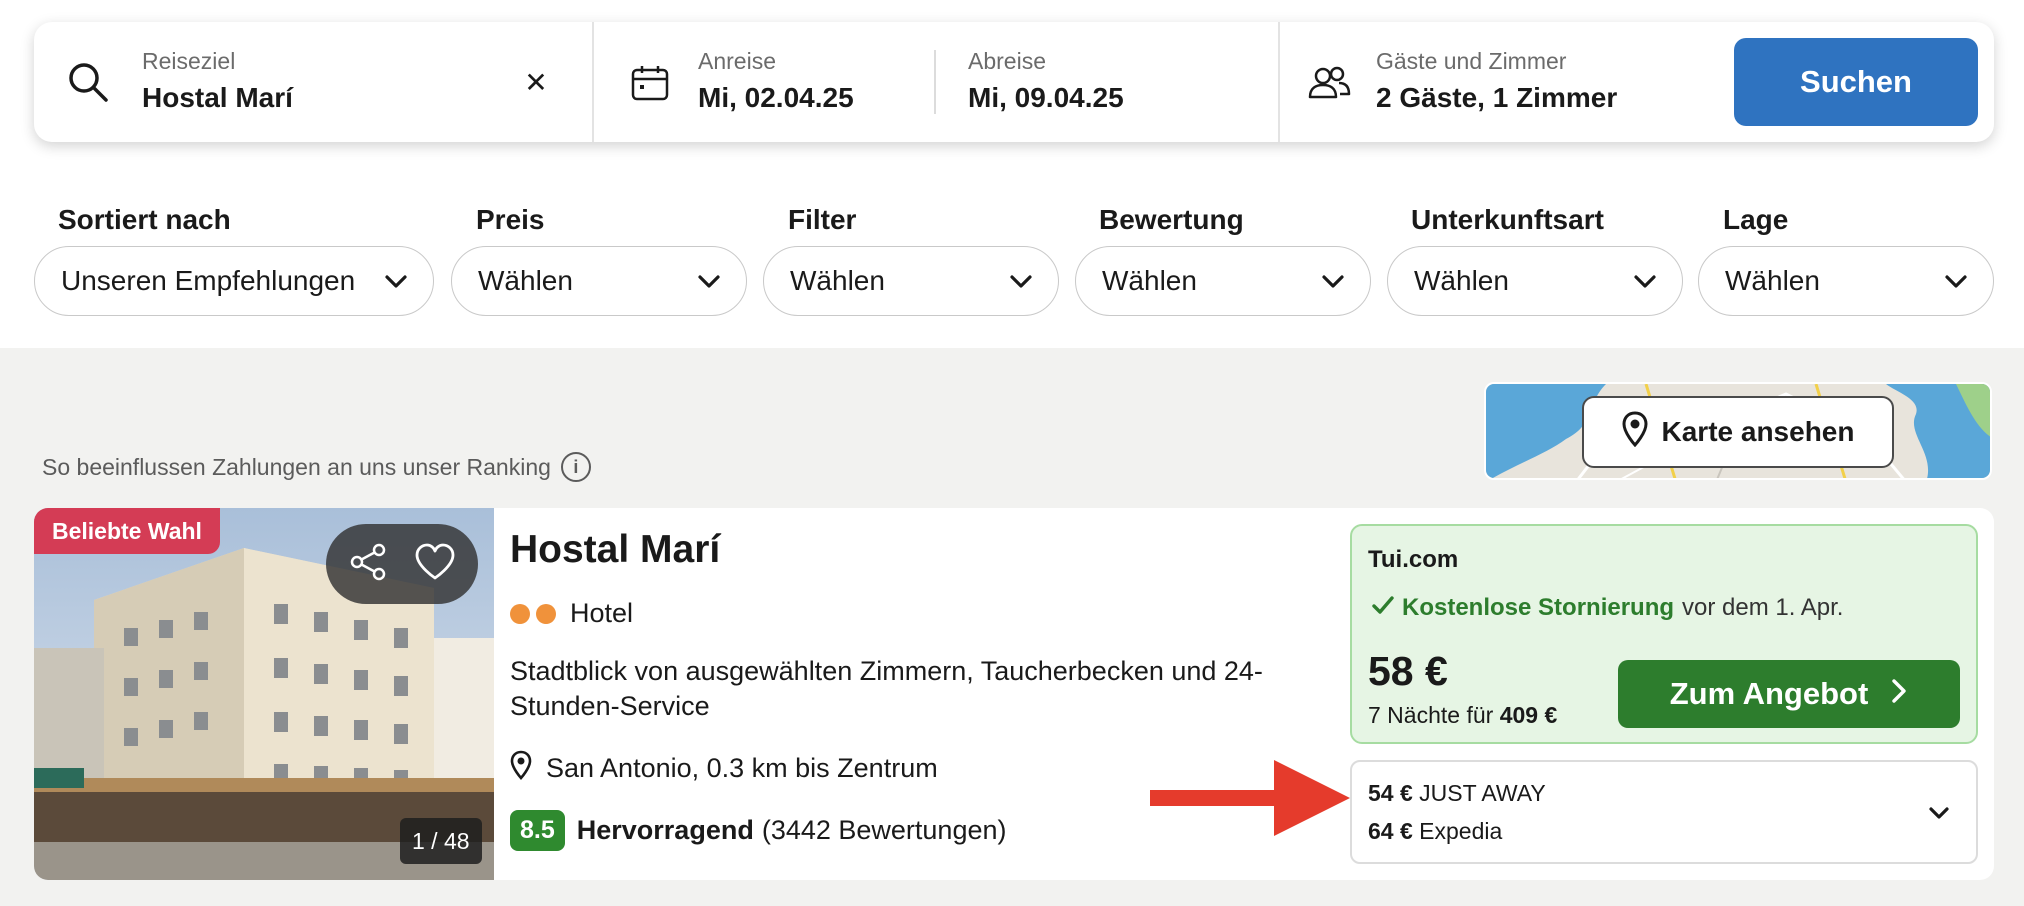  I want to click on calendar-icon, so click(650, 85).